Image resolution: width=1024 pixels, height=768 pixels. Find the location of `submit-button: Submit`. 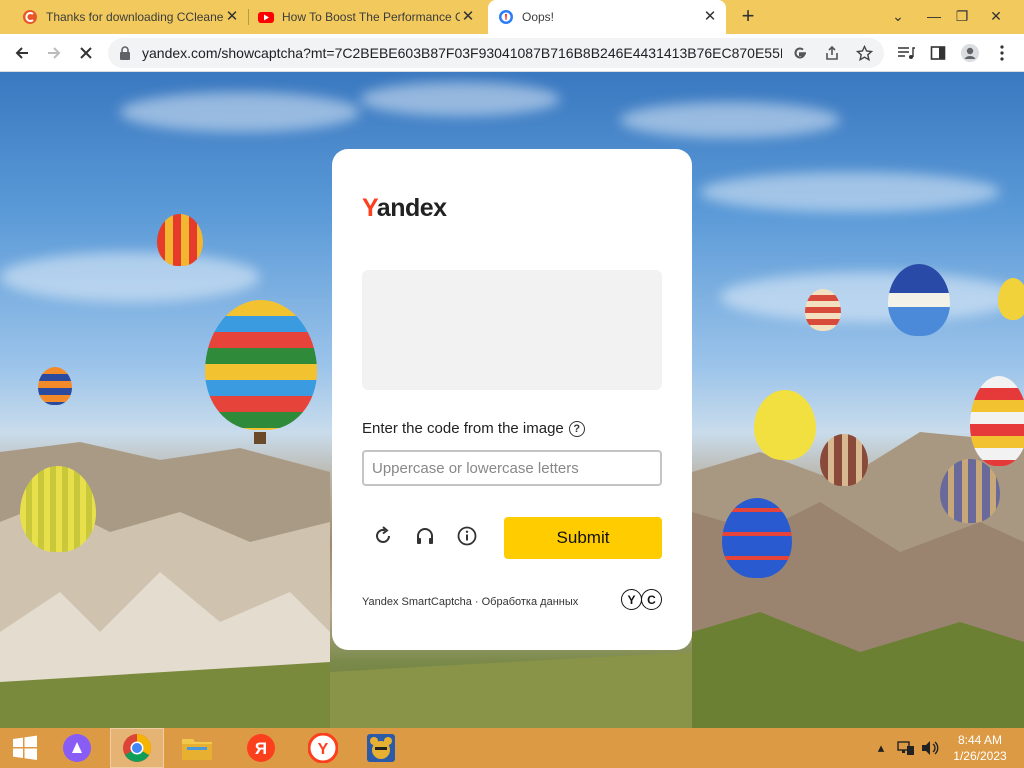

submit-button: Submit is located at coordinates (583, 538).